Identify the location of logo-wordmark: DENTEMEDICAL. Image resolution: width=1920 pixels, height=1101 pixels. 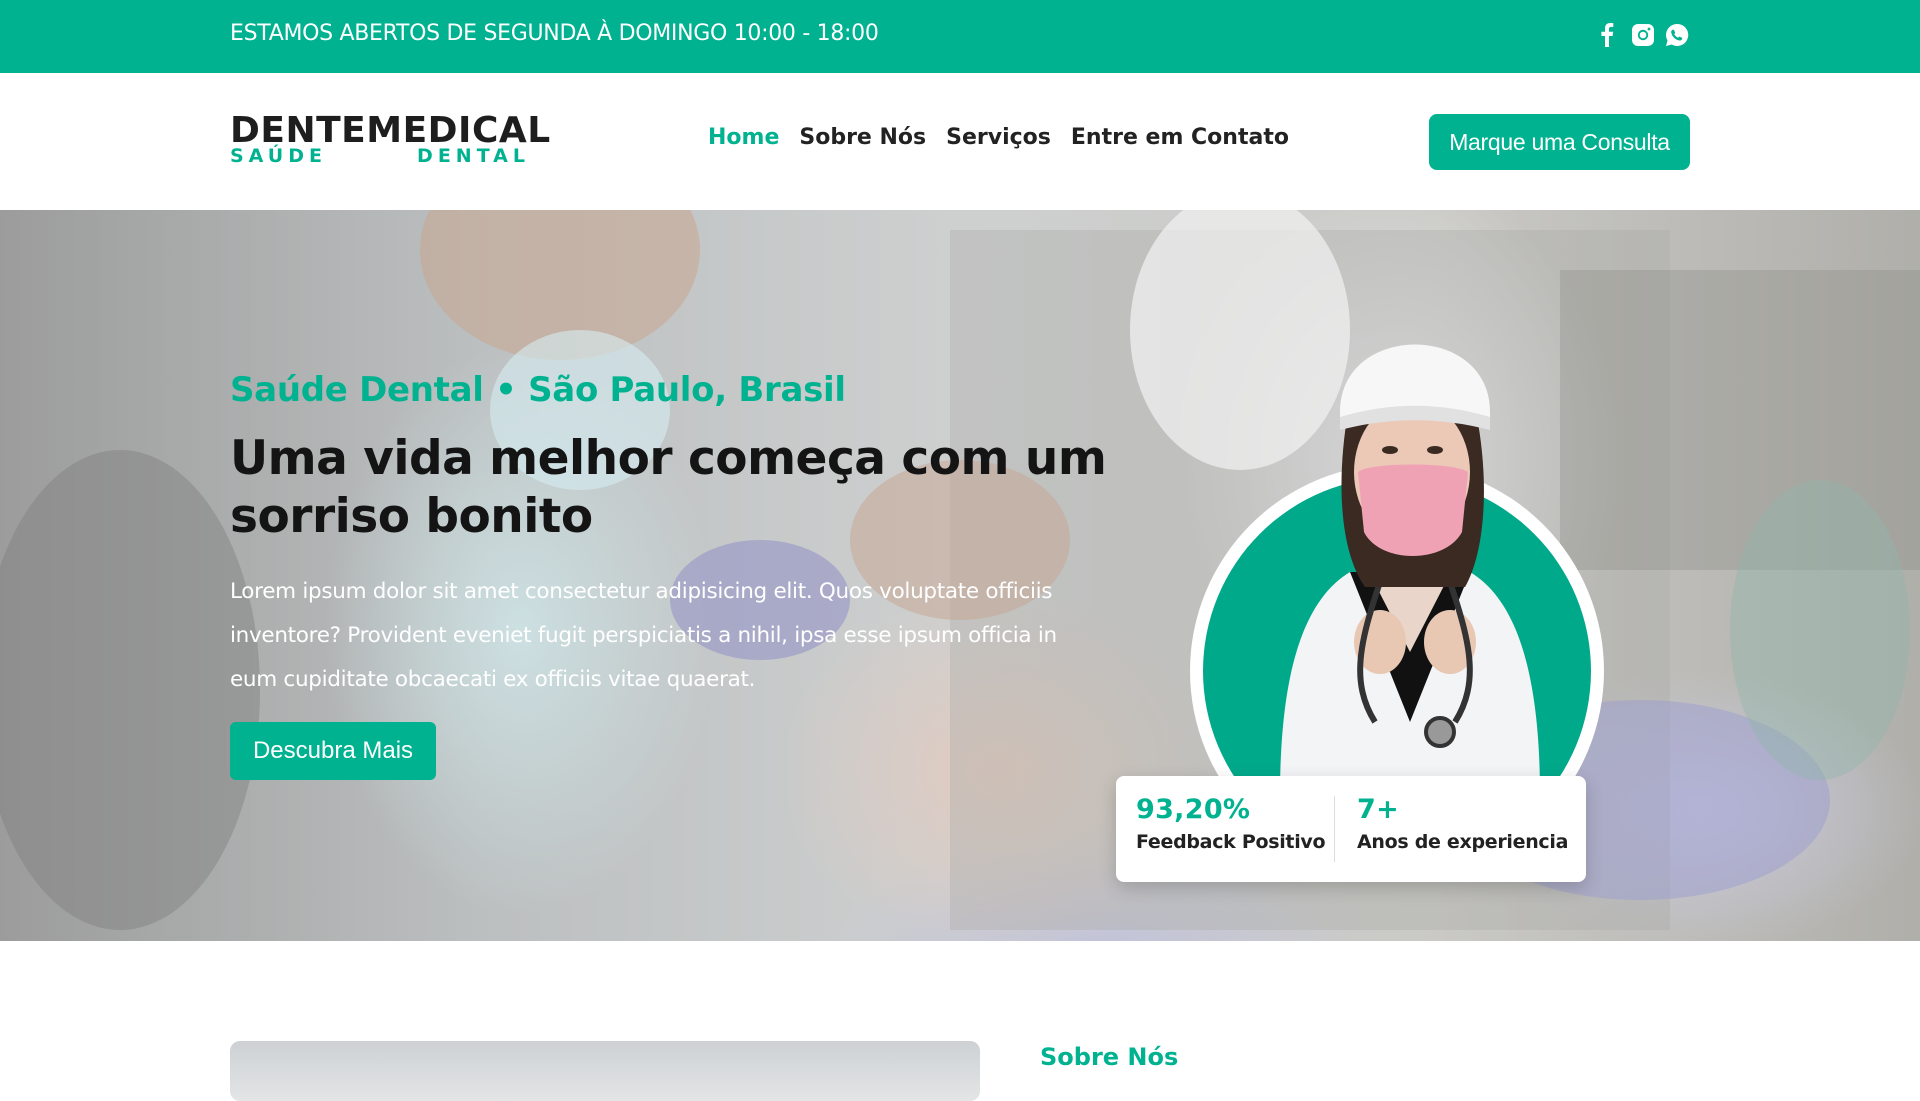
(390, 130).